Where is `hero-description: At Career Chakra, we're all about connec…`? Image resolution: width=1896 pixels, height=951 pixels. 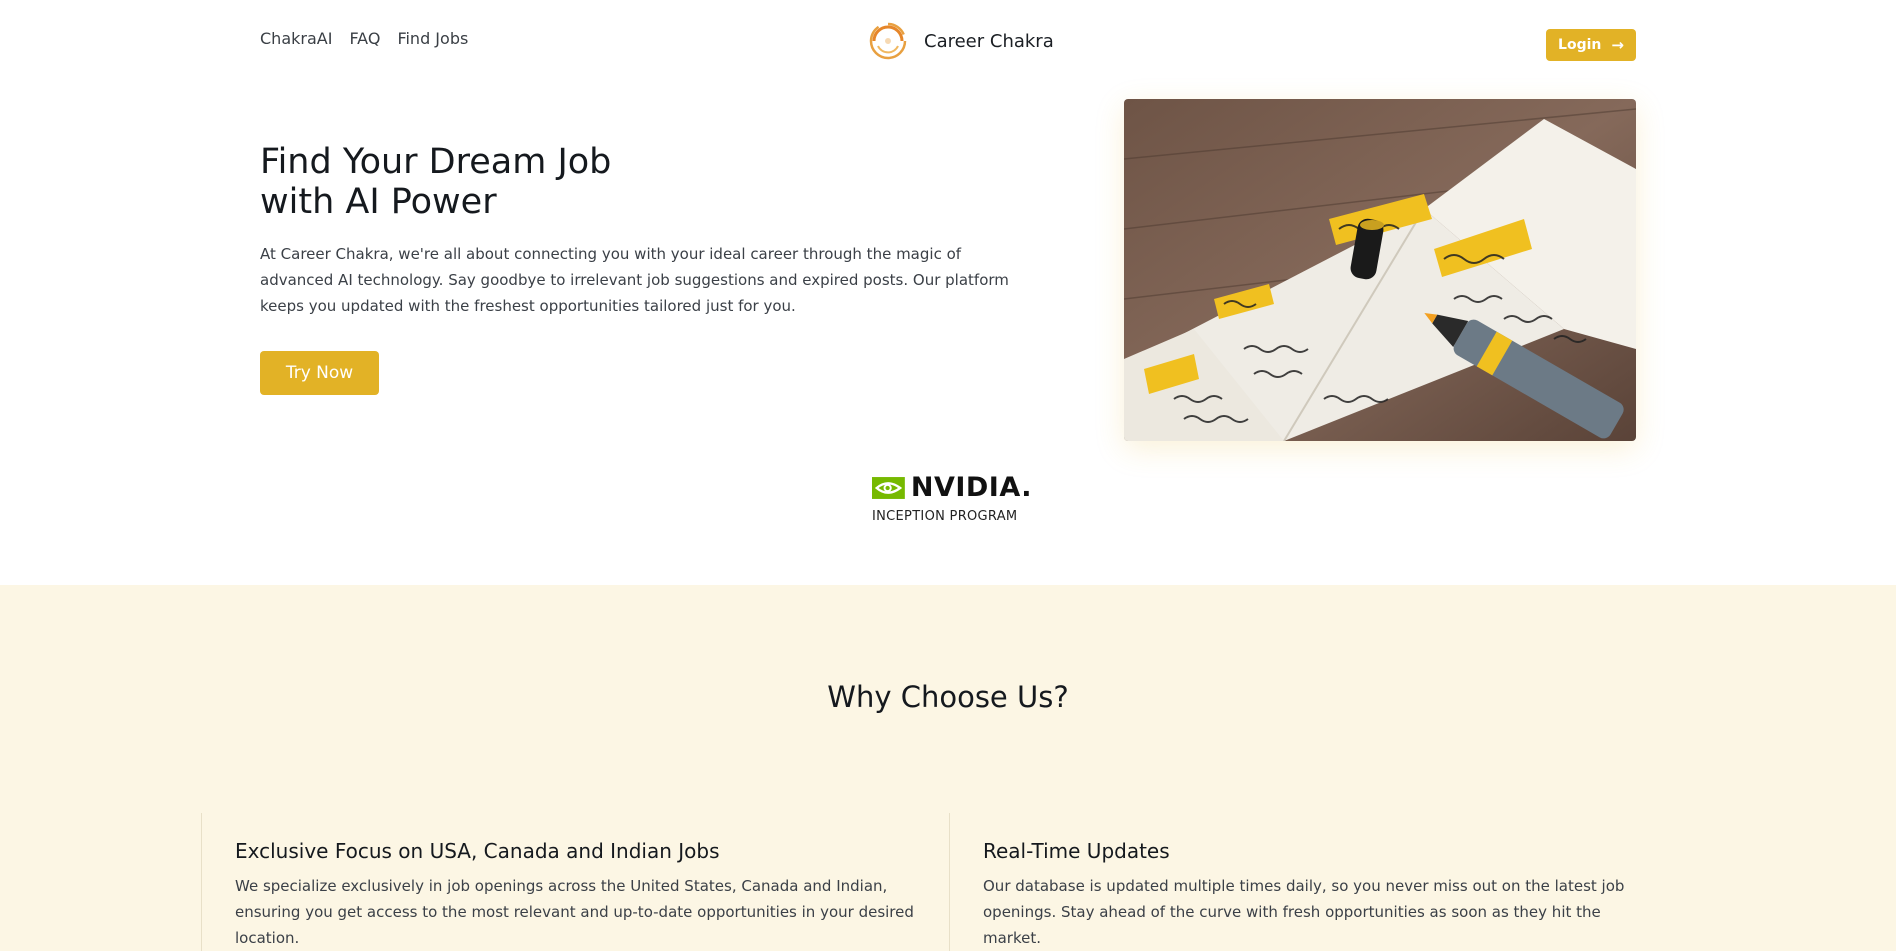
hero-description: At Career Chakra, we're all about connec… is located at coordinates (634, 280).